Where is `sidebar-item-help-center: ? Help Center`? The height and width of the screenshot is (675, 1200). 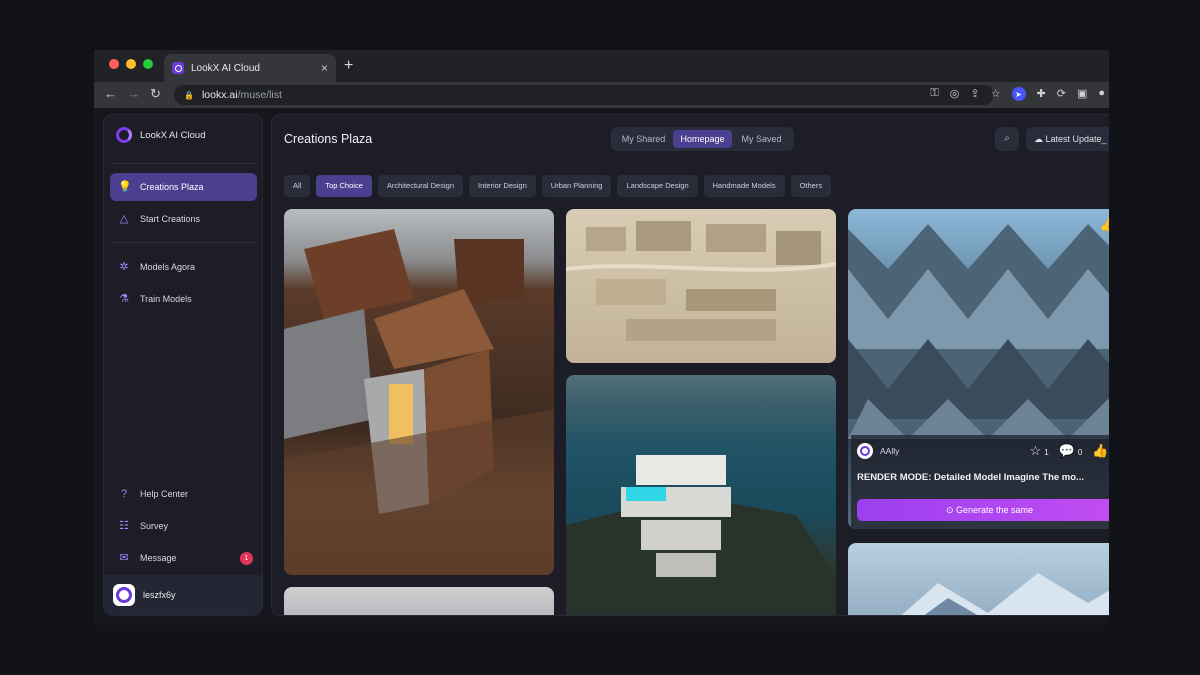
sidebar-item-help-center: ? Help Center is located at coordinates (183, 494).